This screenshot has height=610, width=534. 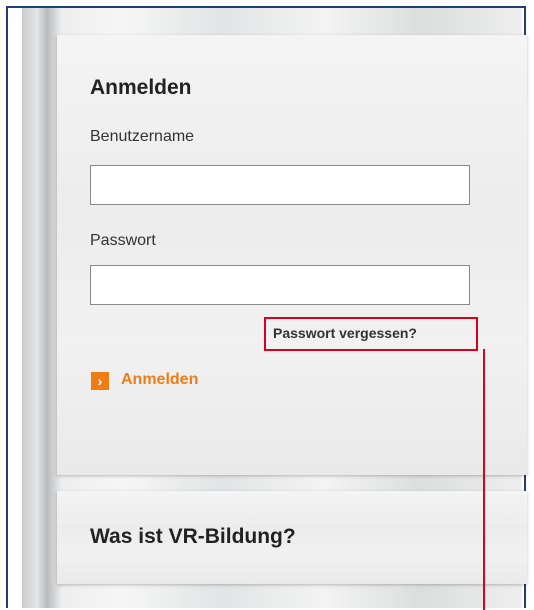 I want to click on username-label: Benutzername, so click(x=142, y=136).